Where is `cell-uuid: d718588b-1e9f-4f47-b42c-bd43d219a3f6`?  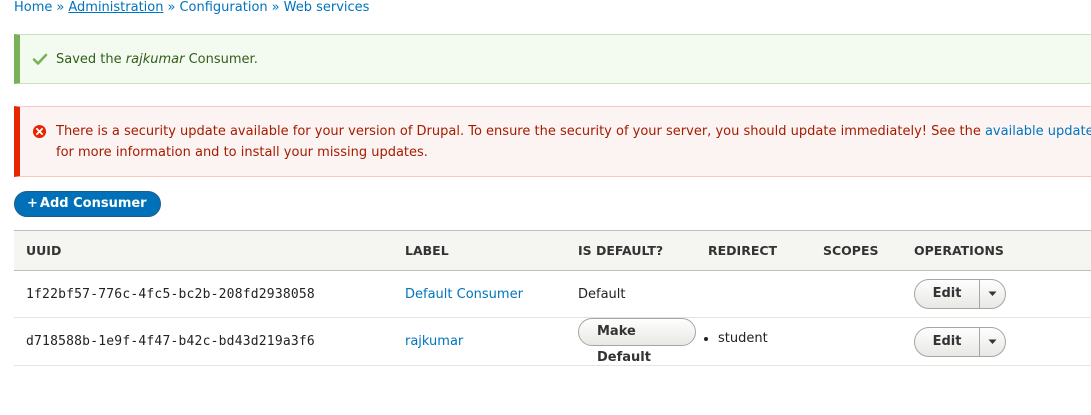
cell-uuid: d718588b-1e9f-4f47-b42c-bd43d219a3f6 is located at coordinates (203, 341).